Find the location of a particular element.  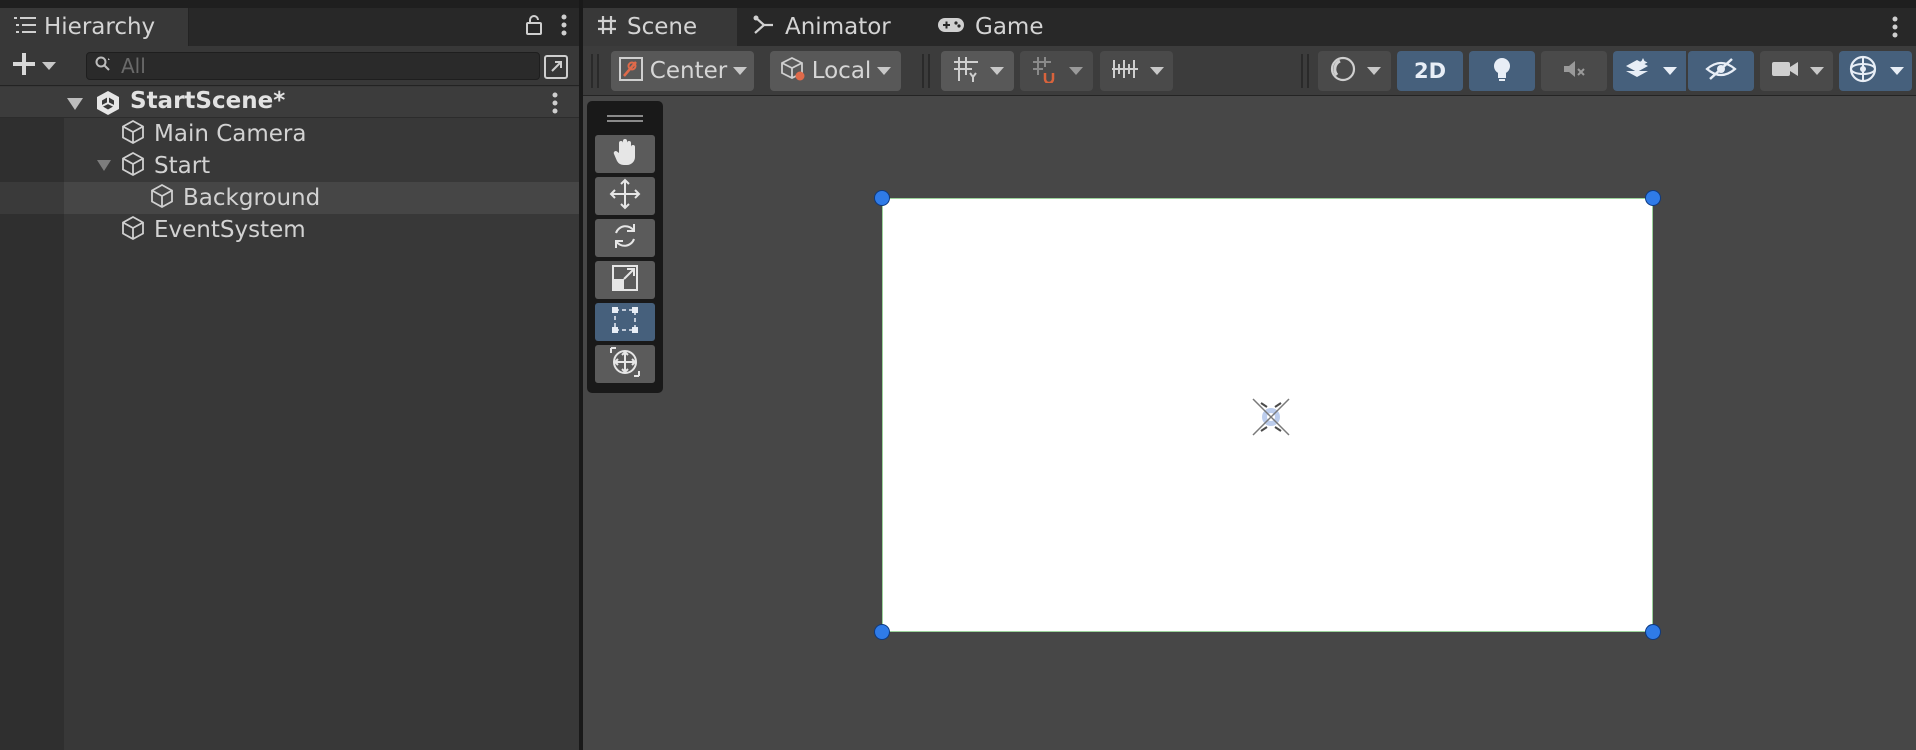

hierarchy-toolbar is located at coordinates (289, 66).